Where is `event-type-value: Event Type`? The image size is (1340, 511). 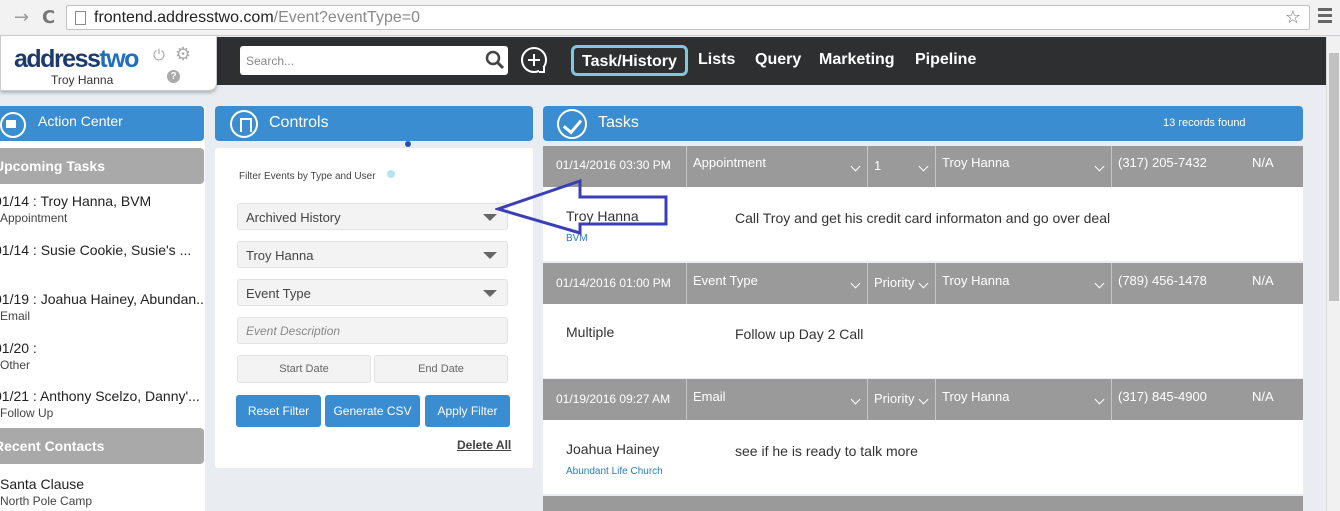
event-type-value: Event Type is located at coordinates (278, 293).